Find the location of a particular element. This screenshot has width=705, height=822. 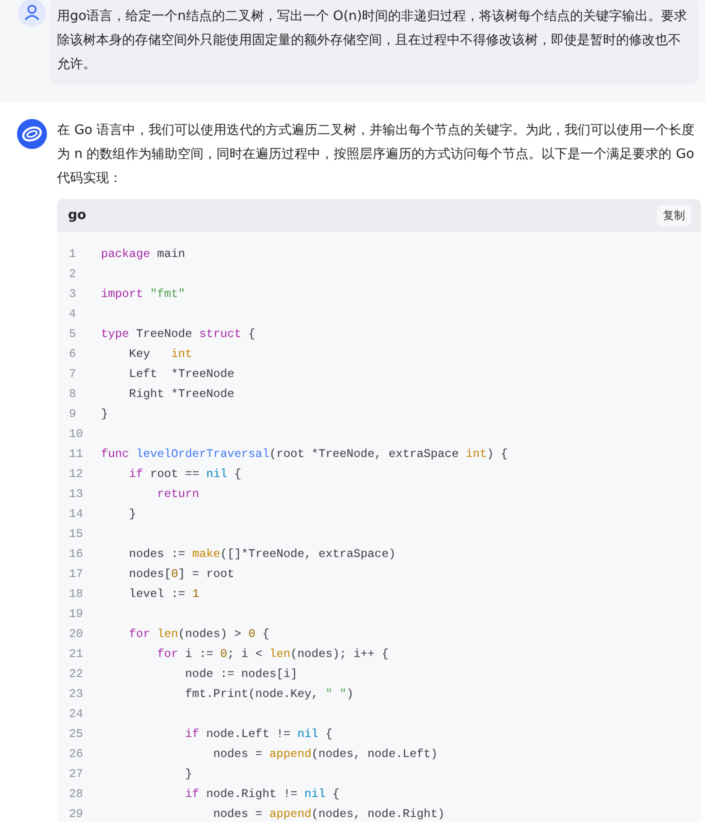

line-number: 23 is located at coordinates (76, 694).